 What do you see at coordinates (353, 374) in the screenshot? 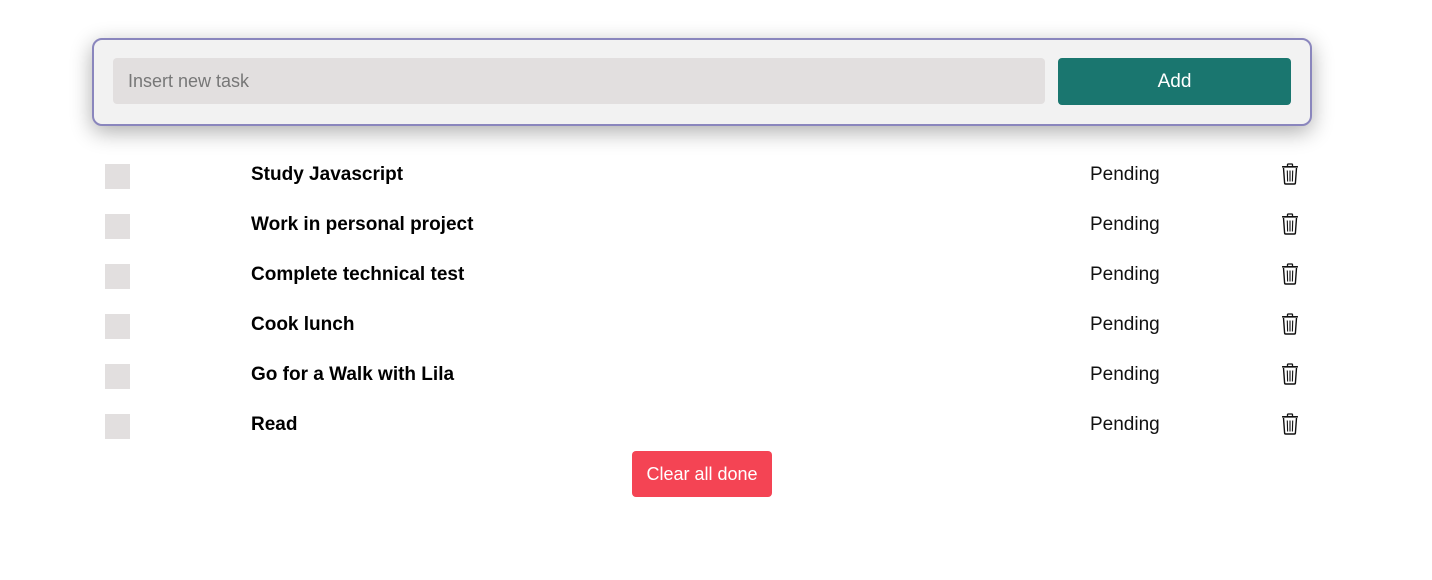
I see `task-title: Go for a Walk with Lila` at bounding box center [353, 374].